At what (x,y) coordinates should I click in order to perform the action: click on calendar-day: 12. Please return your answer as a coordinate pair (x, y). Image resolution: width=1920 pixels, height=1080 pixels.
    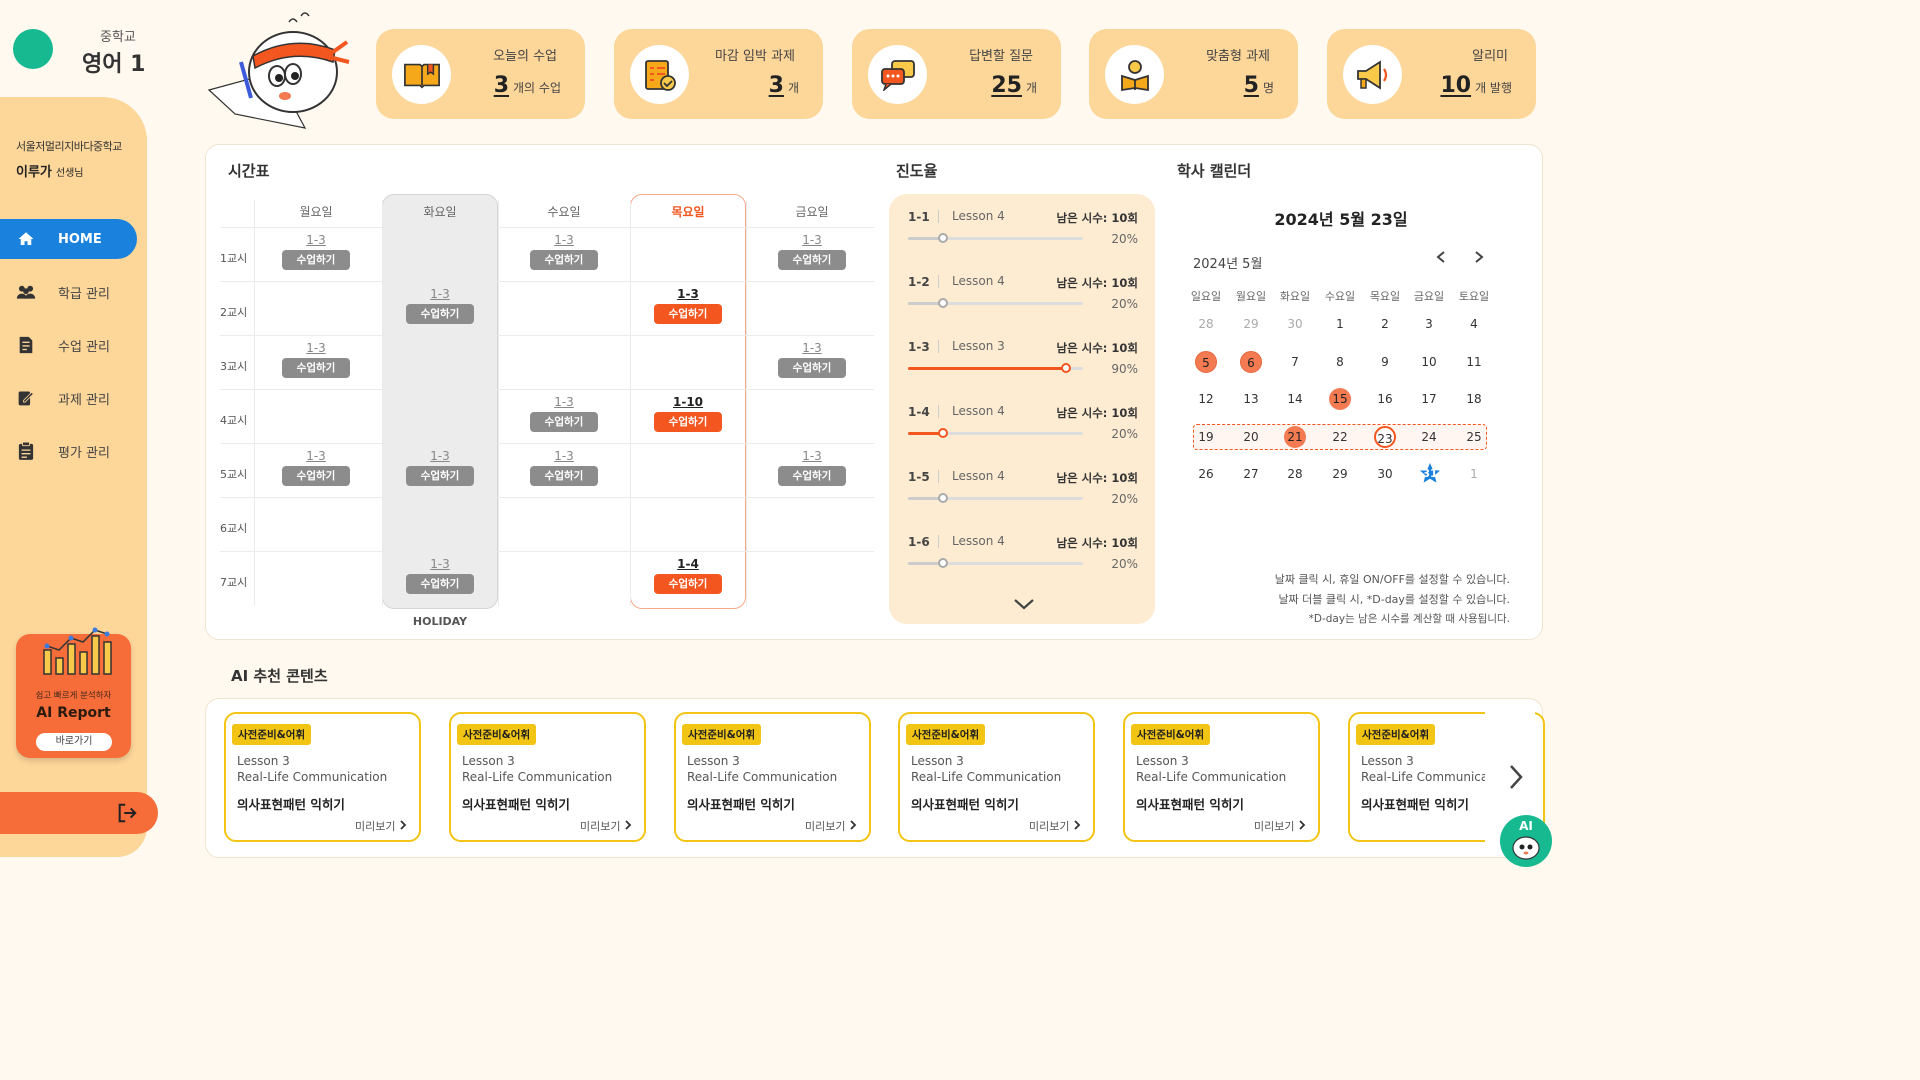
    Looking at the image, I should click on (1206, 399).